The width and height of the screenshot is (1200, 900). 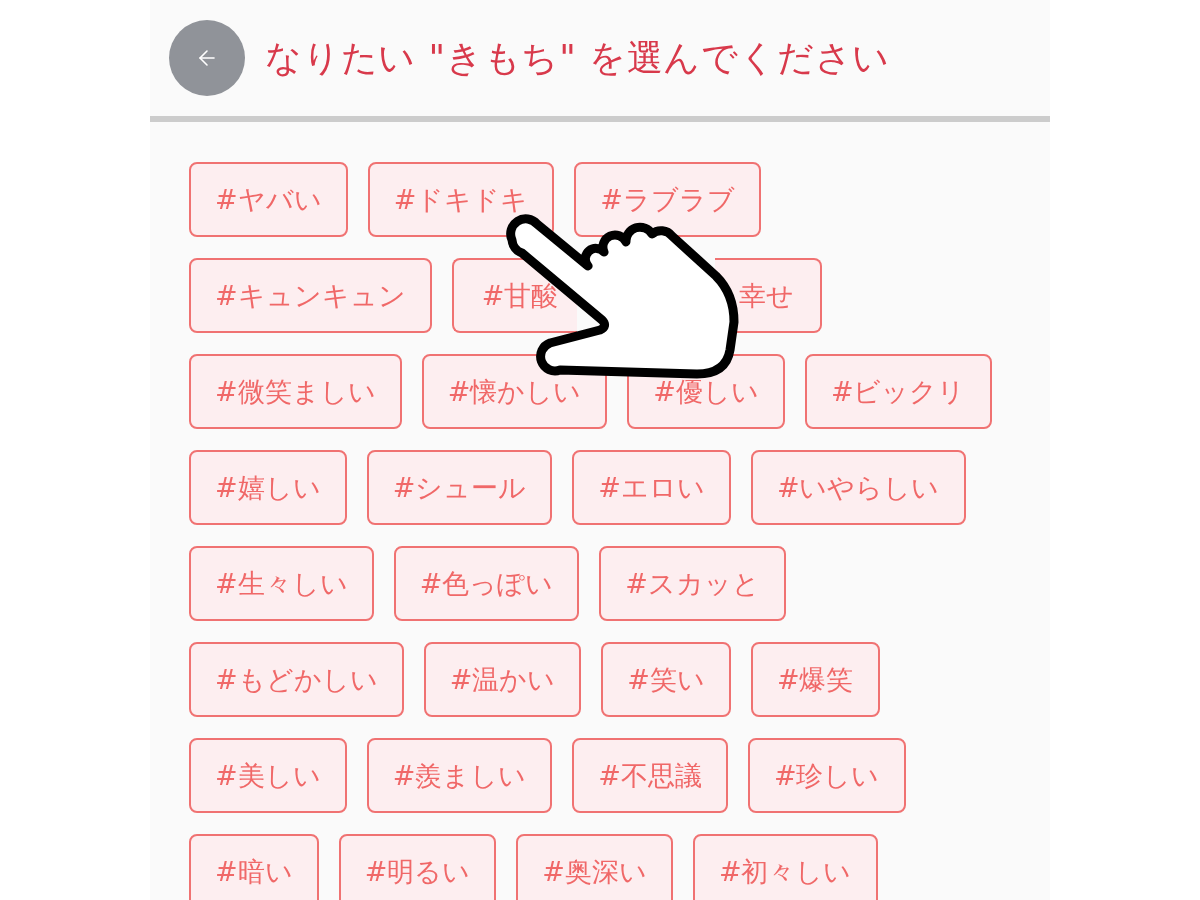 I want to click on mood-tag: #微笑ましい, so click(x=295, y=391).